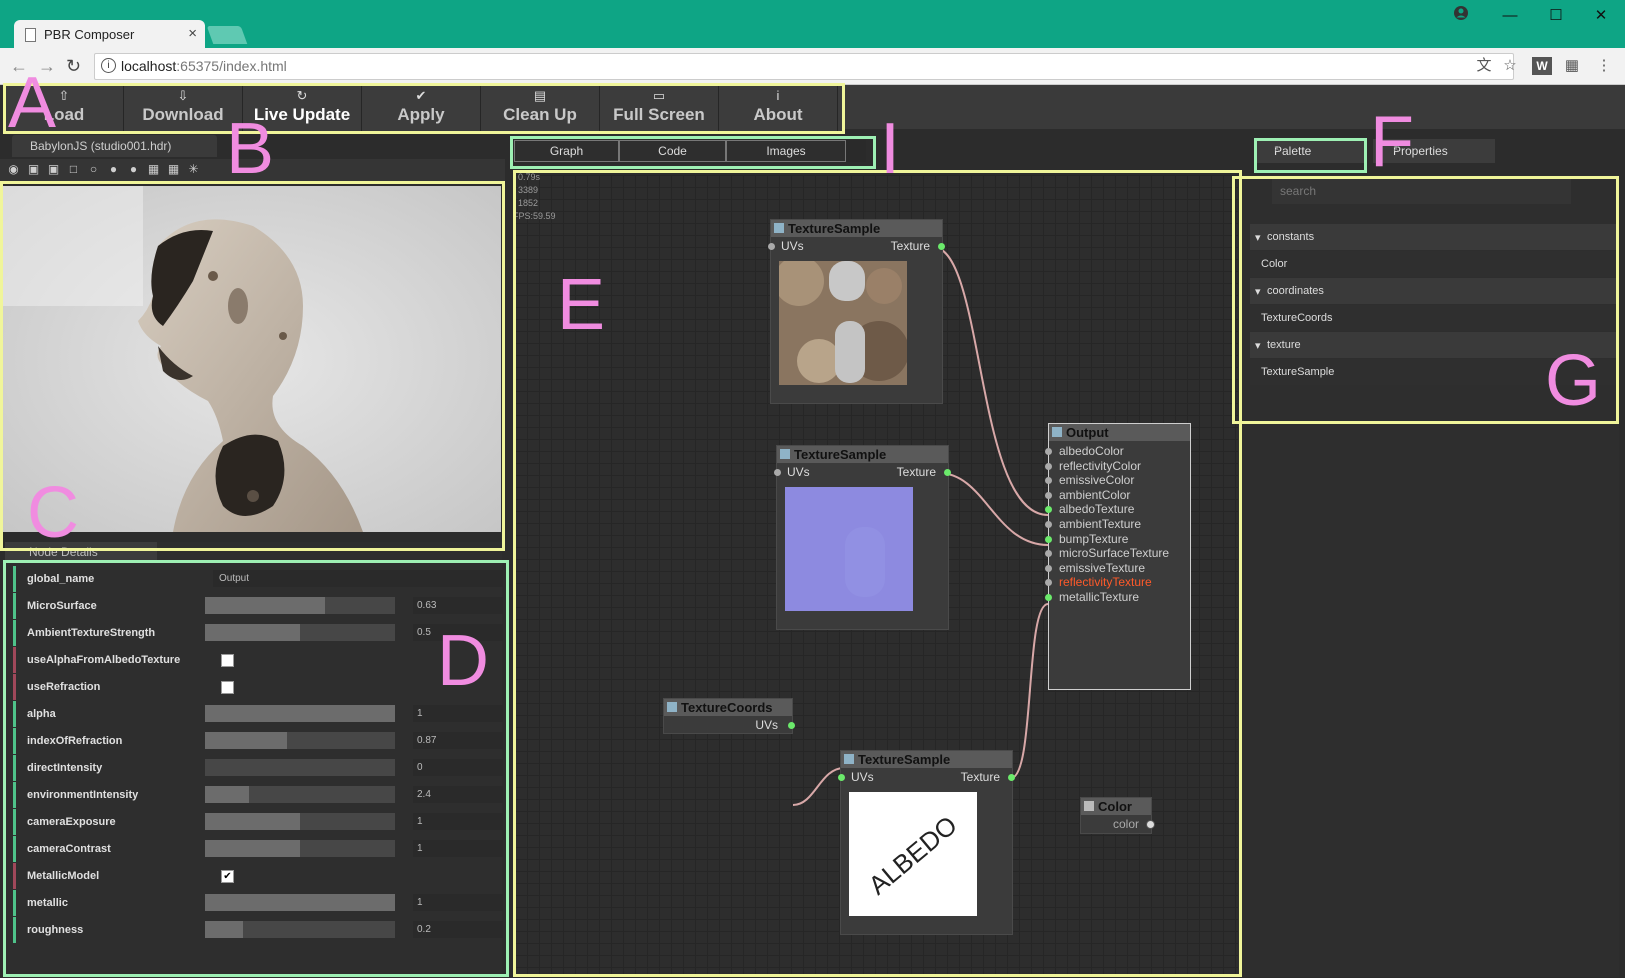 This screenshot has height=978, width=1625. I want to click on translate-icon: 文, so click(1484, 66).